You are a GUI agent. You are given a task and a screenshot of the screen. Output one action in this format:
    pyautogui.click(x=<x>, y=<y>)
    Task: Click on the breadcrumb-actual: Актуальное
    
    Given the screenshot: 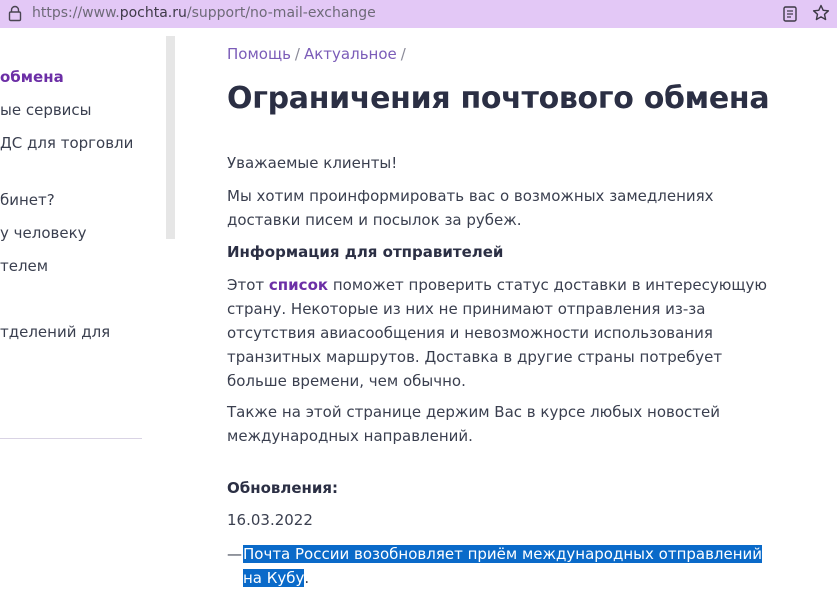 What is the action you would take?
    pyautogui.click(x=350, y=54)
    